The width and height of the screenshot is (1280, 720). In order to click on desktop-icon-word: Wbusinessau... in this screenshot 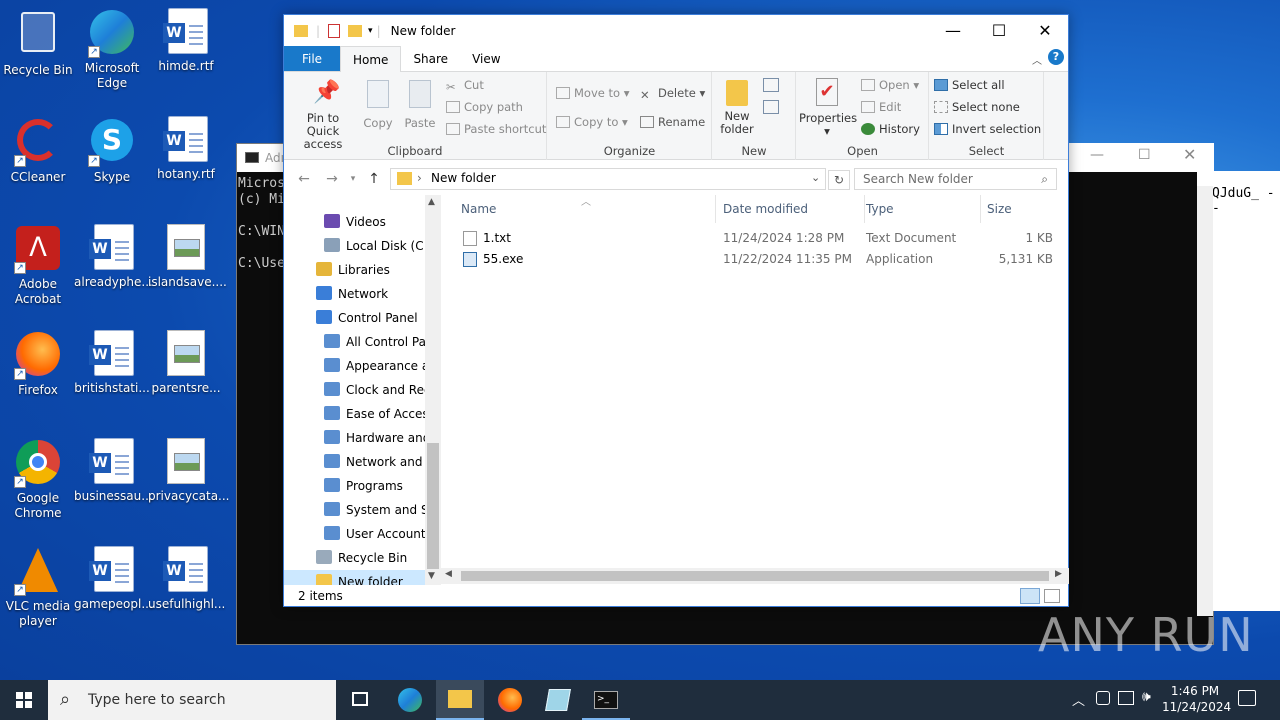, I will do `click(113, 471)`.